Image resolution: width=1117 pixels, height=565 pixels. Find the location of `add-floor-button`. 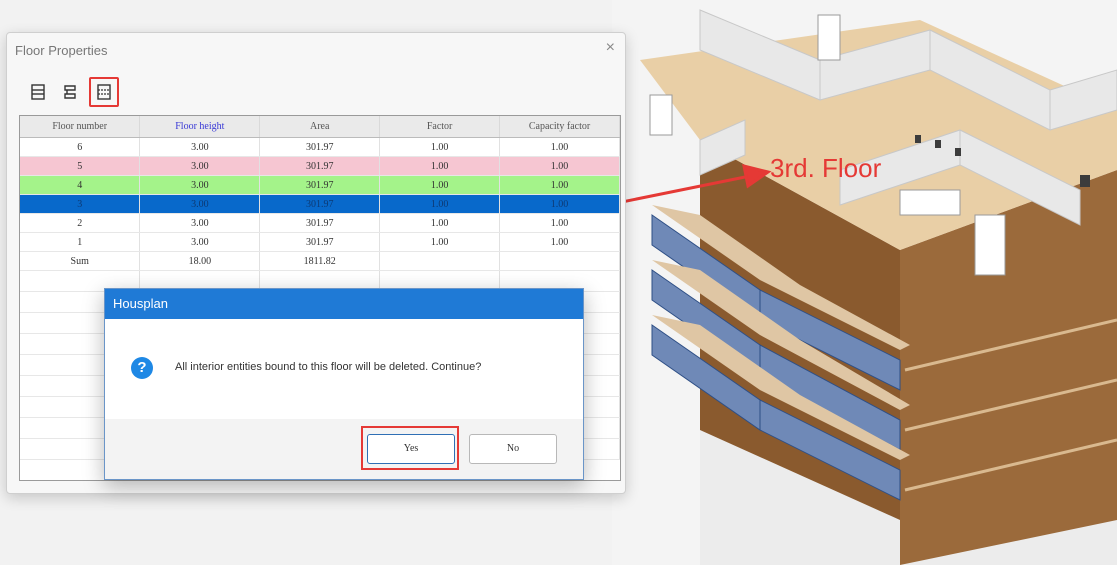

add-floor-button is located at coordinates (70, 92).